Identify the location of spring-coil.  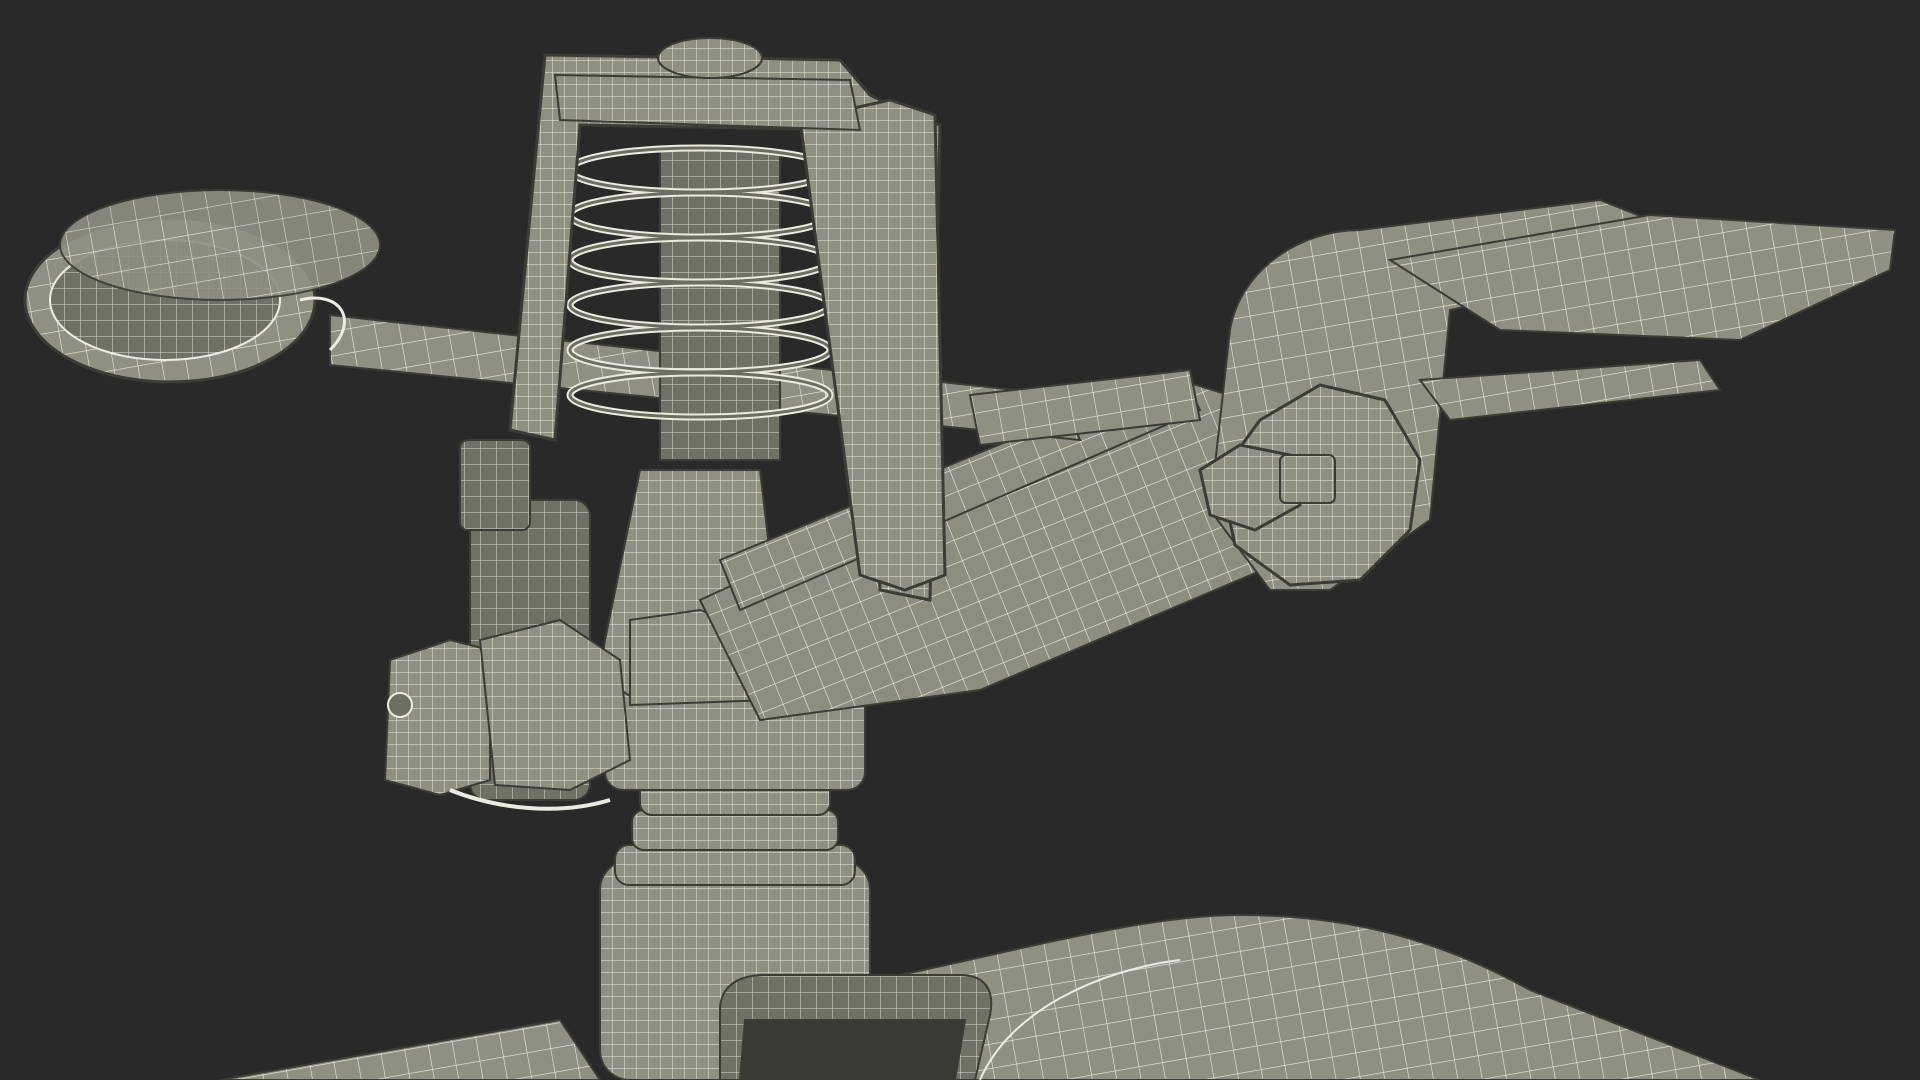
(700, 302).